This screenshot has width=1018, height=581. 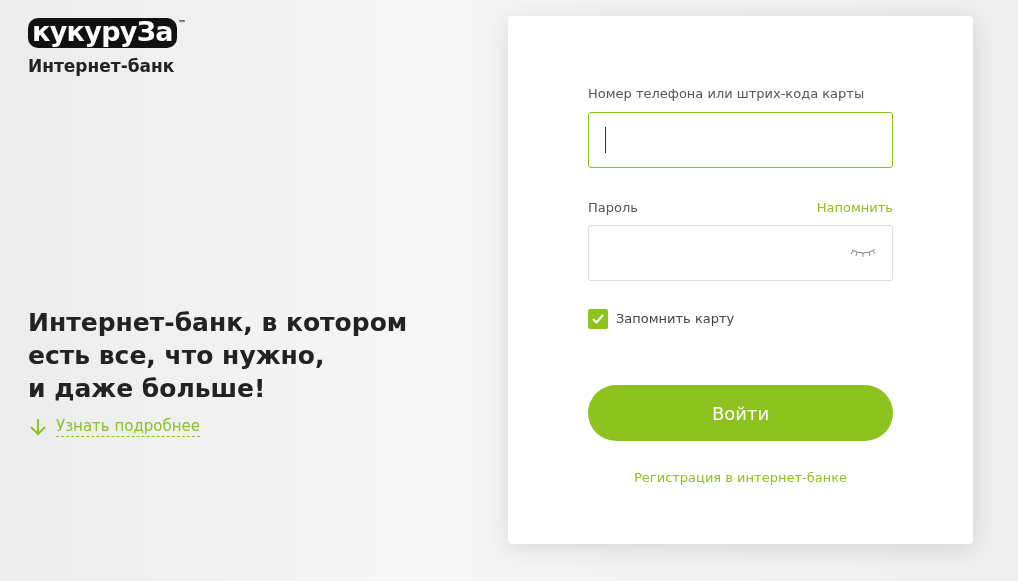 I want to click on checkbox-box, so click(x=598, y=319).